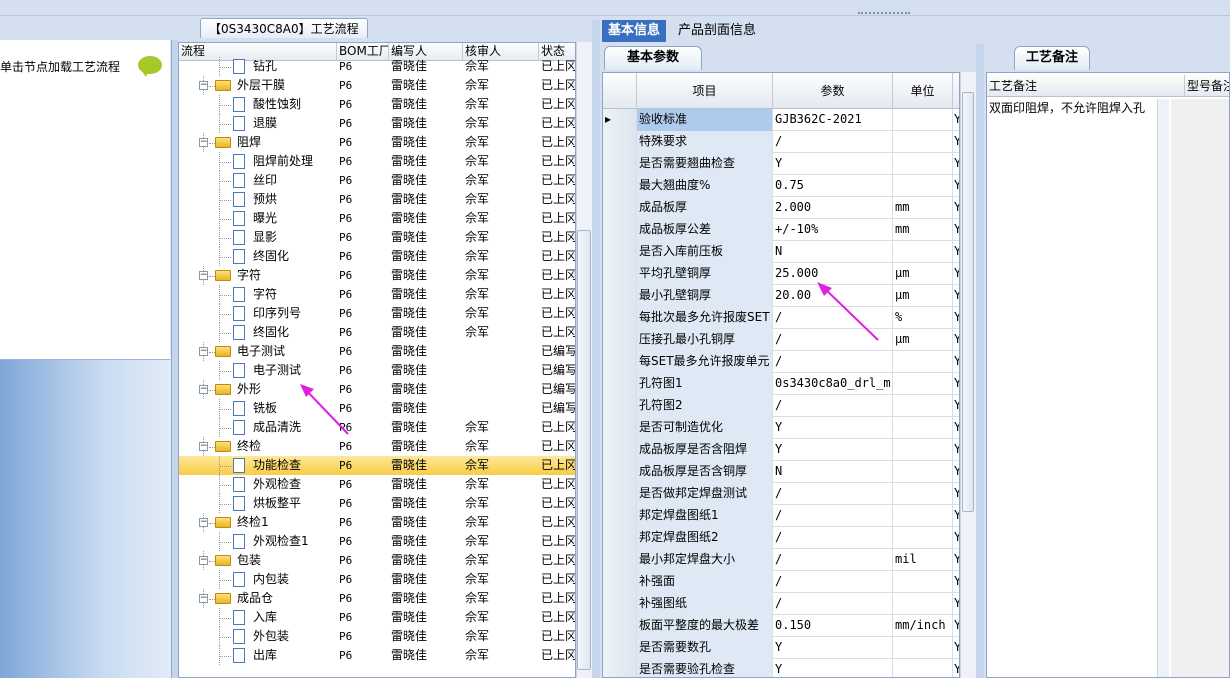 This screenshot has height=678, width=1230. I want to click on params-row: 邦定焊盘图纸2/ Y, so click(781, 538).